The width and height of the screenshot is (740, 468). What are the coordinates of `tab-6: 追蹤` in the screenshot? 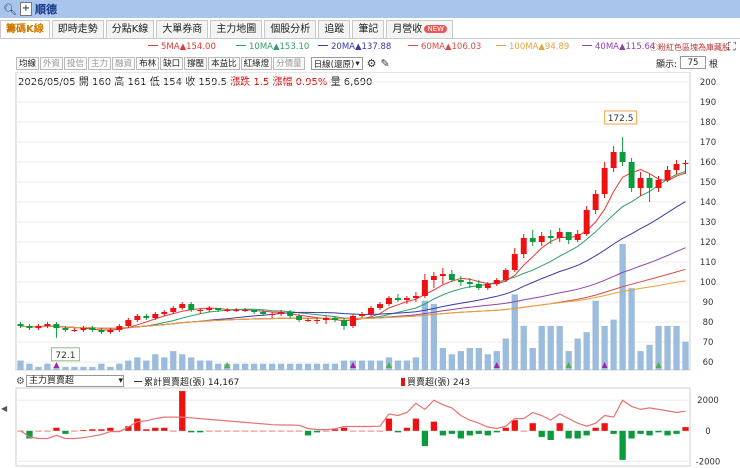 It's located at (334, 29).